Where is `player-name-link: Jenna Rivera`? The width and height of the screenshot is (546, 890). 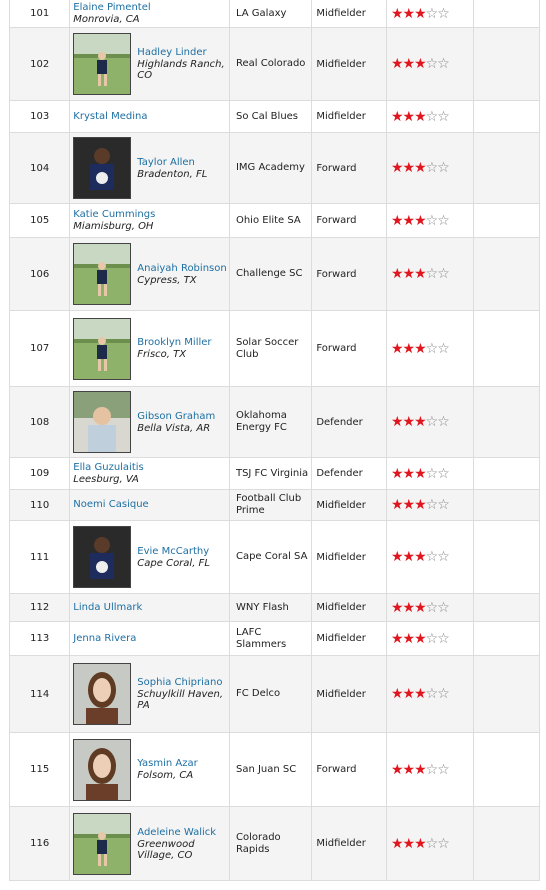 player-name-link: Jenna Rivera is located at coordinates (151, 639).